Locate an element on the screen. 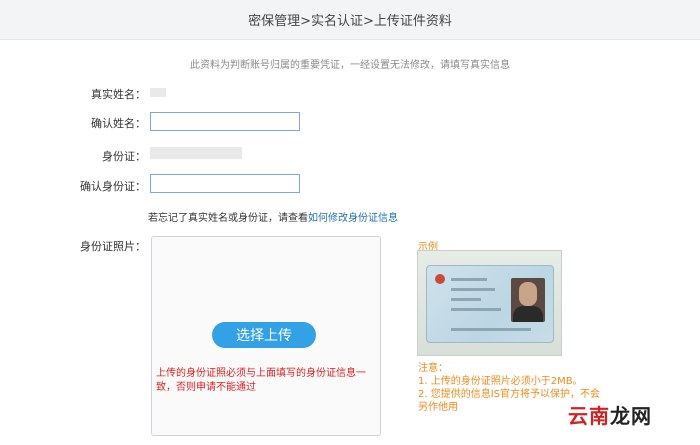 Image resolution: width=700 pixels, height=445 pixels. id-photo-label: 身份证照片： is located at coordinates (113, 246).